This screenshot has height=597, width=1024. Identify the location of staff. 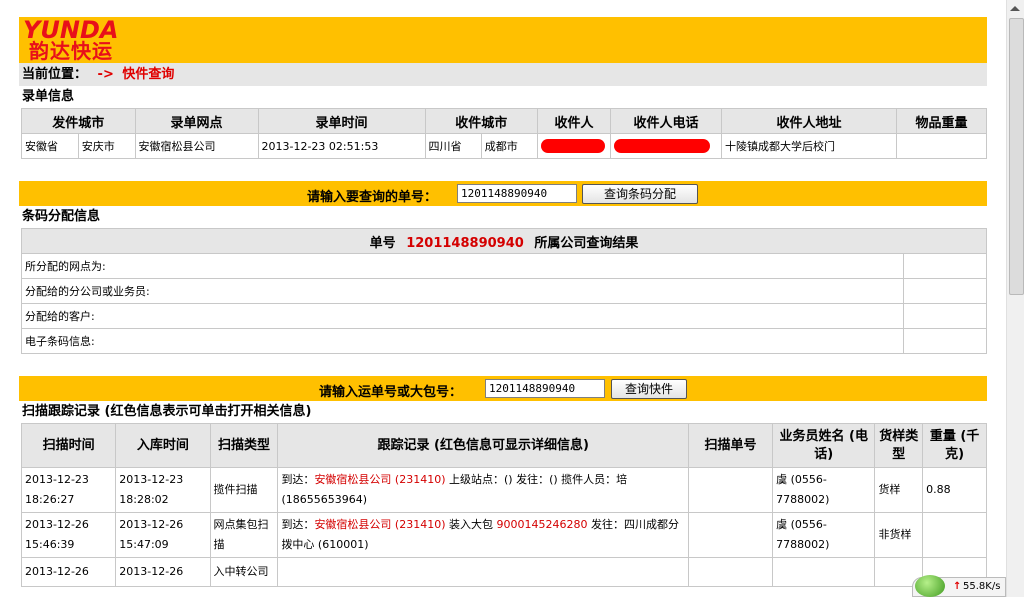
(824, 572).